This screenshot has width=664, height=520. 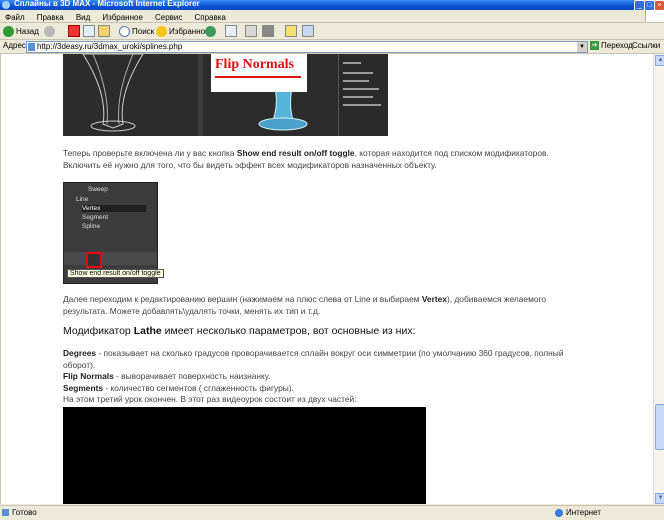 I want to click on forward-arrow-icon, so click(x=49, y=31).